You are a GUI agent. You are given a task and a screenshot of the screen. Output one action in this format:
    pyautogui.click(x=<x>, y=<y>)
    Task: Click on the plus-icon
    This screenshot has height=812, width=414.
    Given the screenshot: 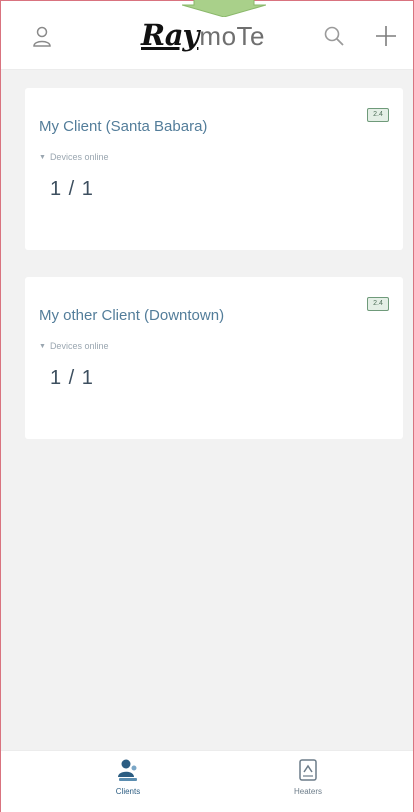 What is the action you would take?
    pyautogui.click(x=386, y=36)
    